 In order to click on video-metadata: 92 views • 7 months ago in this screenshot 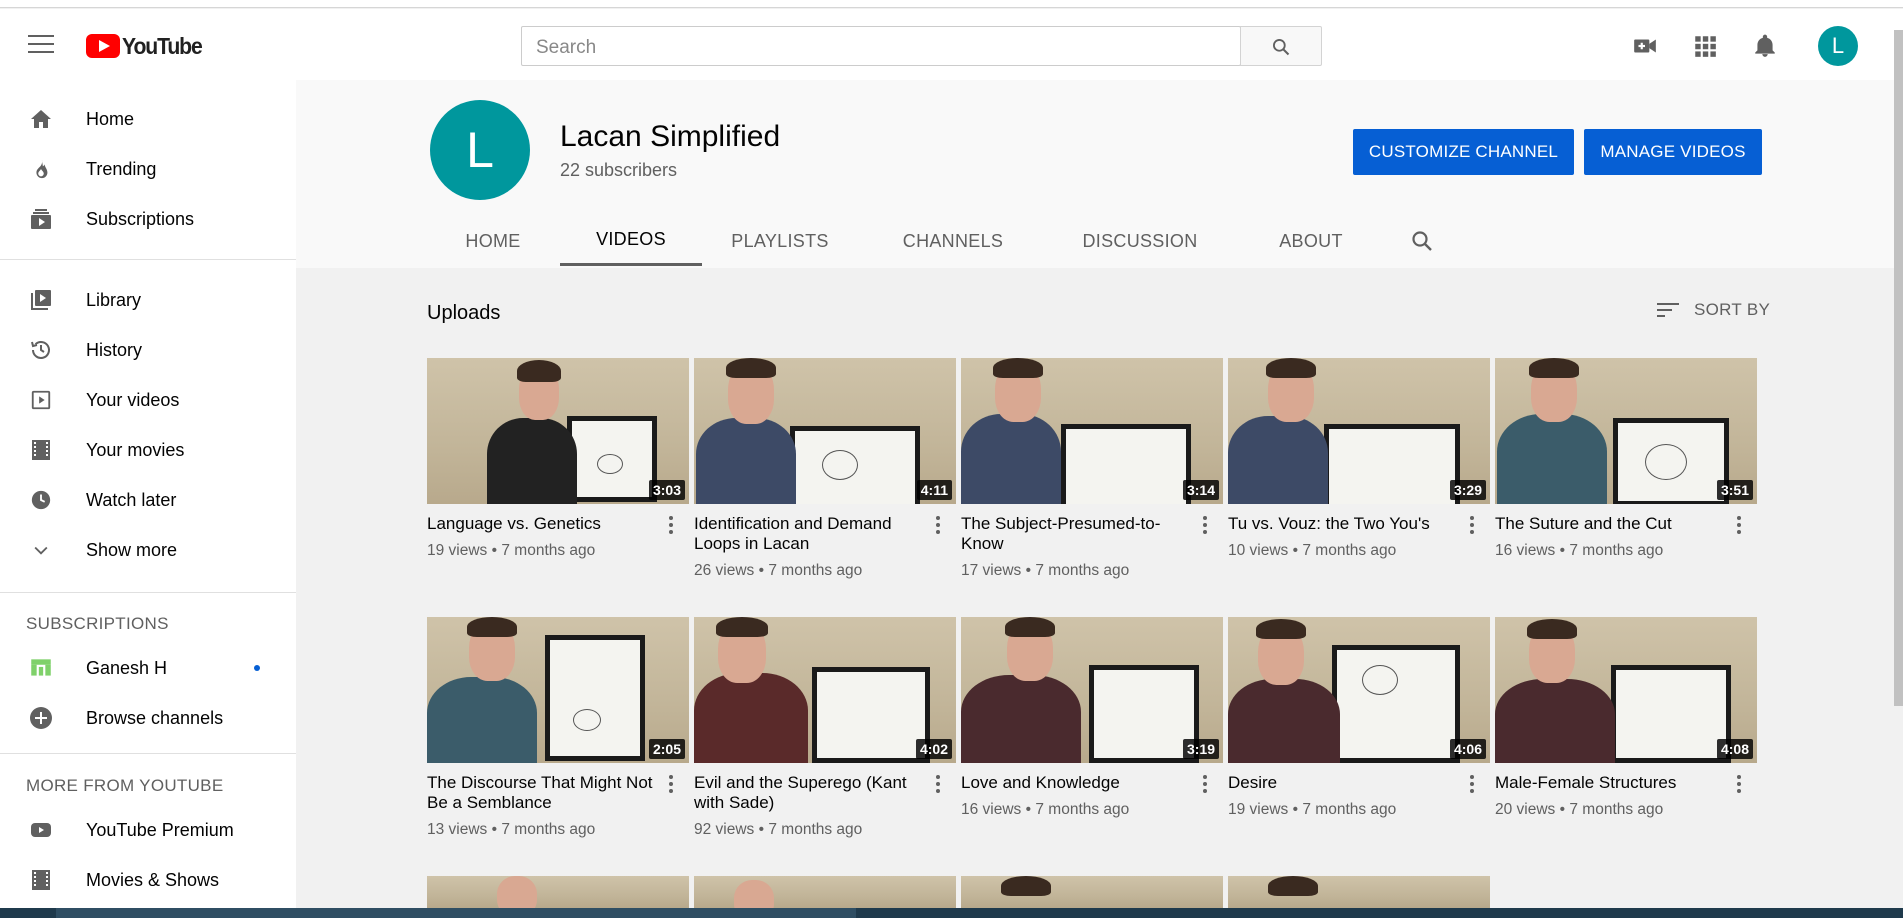, I will do `click(778, 829)`.